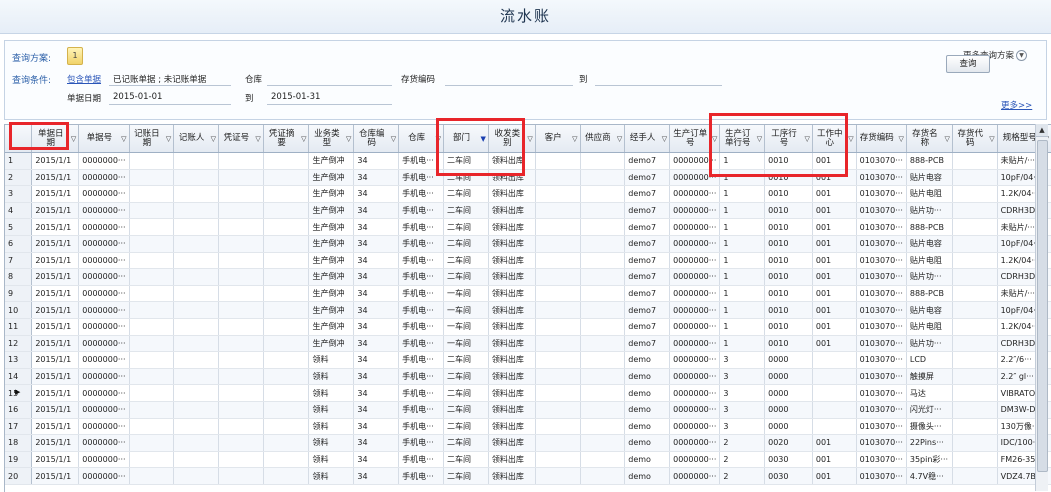 This screenshot has height=492, width=1051. I want to click on cell-opline: 0000, so click(788, 377).